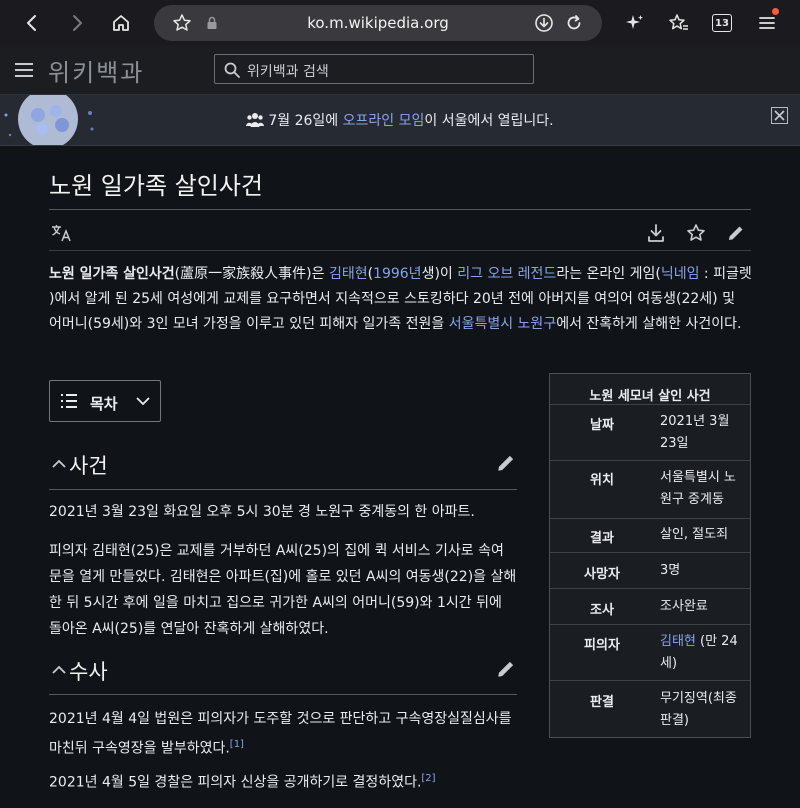  What do you see at coordinates (602, 702) in the screenshot?
I see `infobox-key: 판결` at bounding box center [602, 702].